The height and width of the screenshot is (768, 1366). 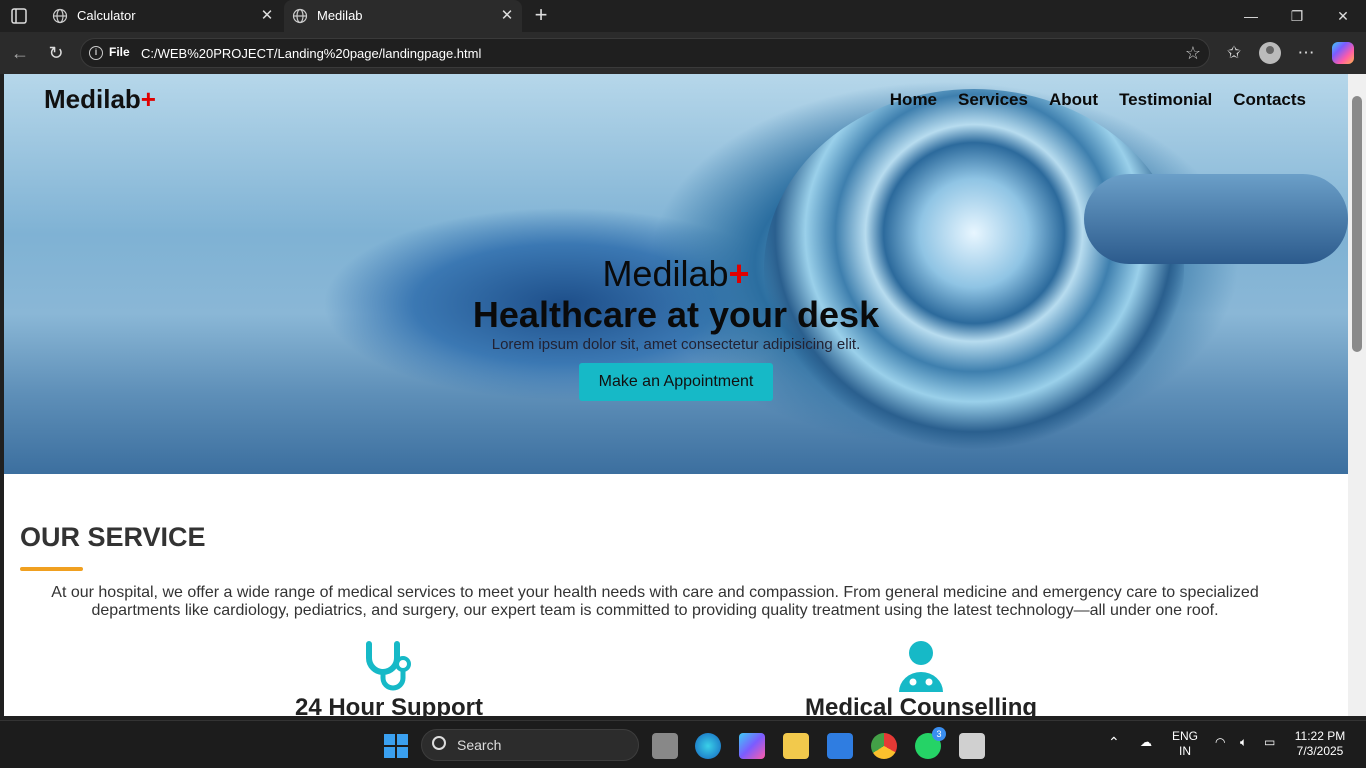 What do you see at coordinates (676, 382) in the screenshot?
I see `appointment-button: Make an Appointment` at bounding box center [676, 382].